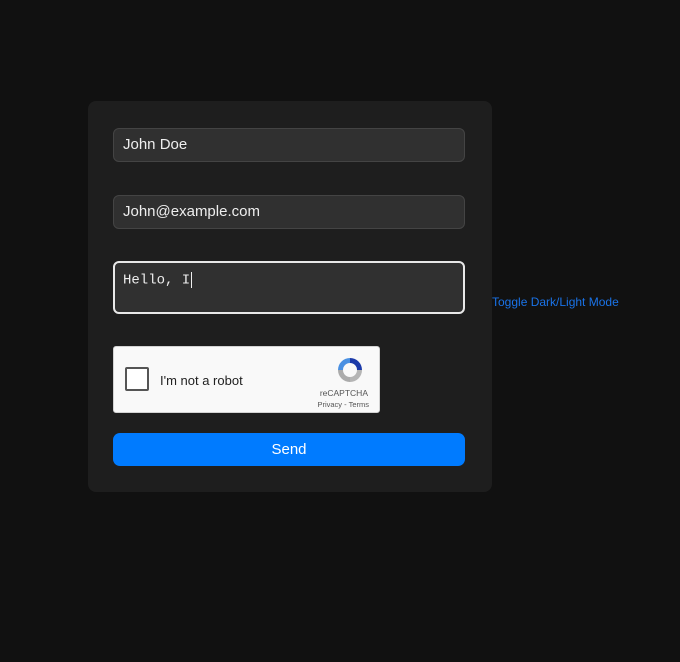  I want to click on email-value: John@example.com, so click(191, 211).